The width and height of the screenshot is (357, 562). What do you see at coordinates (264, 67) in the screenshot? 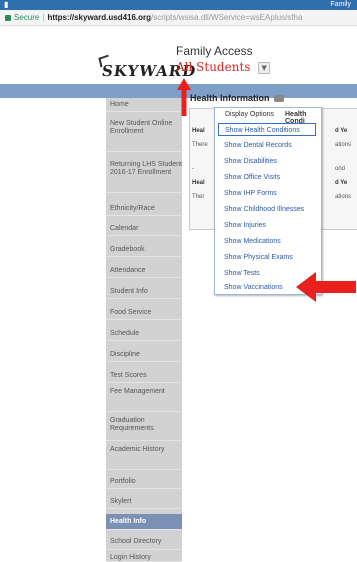
I see `chevron-down-icon: ▼` at bounding box center [264, 67].